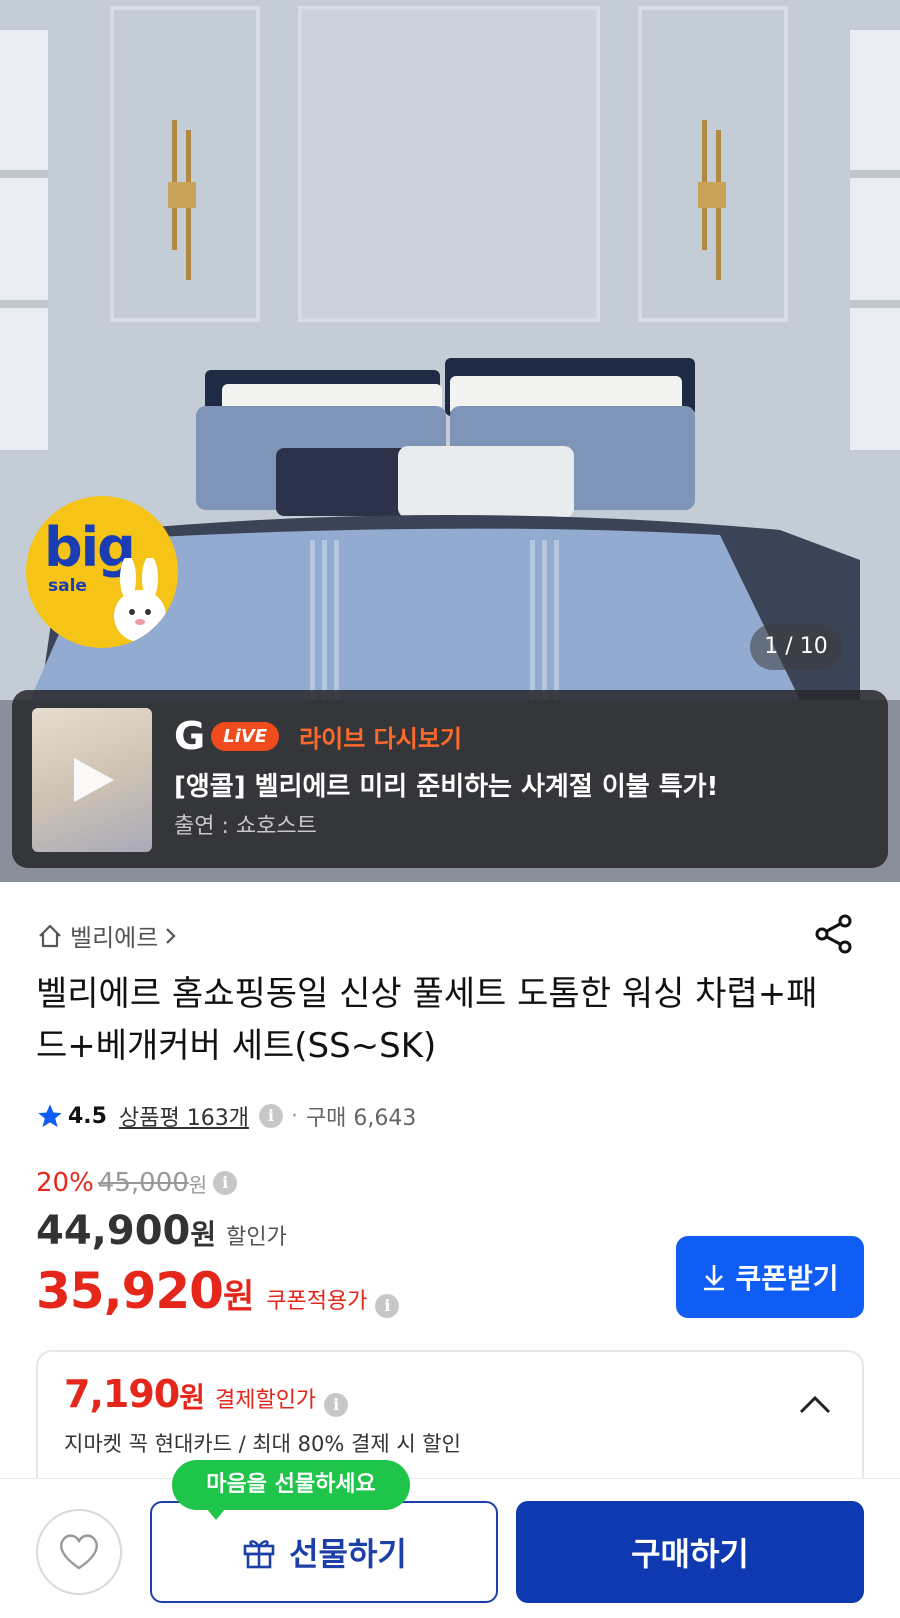  What do you see at coordinates (291, 1484) in the screenshot?
I see `gift-tooltip-text: 마음을 선물하세요` at bounding box center [291, 1484].